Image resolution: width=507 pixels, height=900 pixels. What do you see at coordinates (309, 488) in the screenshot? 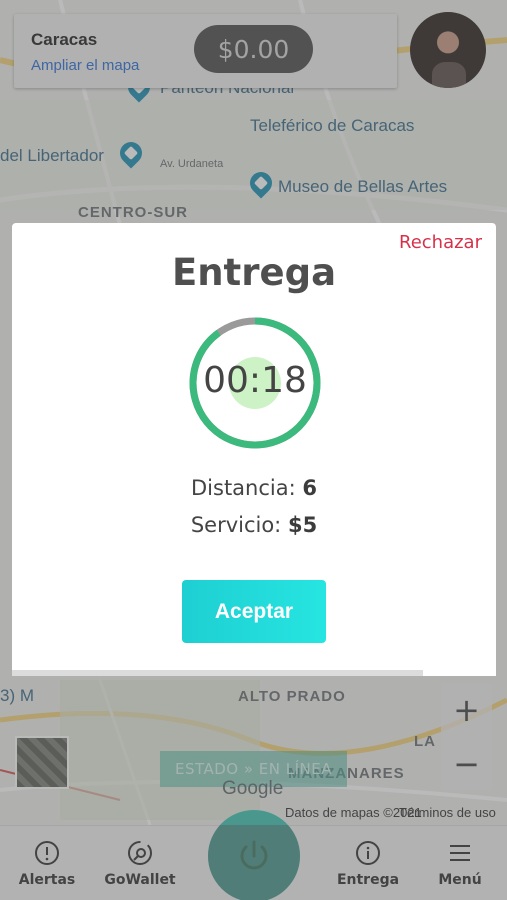
I see `distance-value: 6` at bounding box center [309, 488].